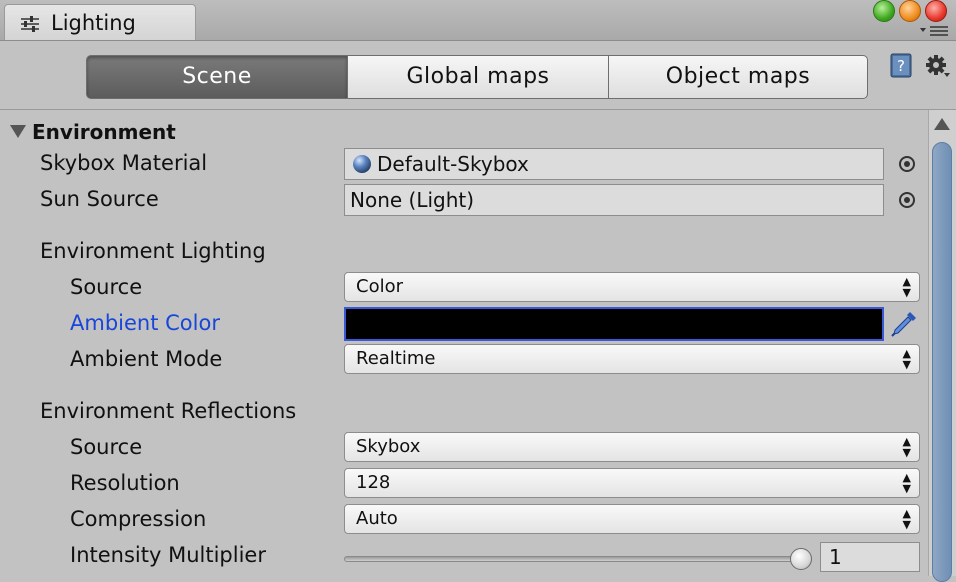 The height and width of the screenshot is (582, 956). I want to click on environment-reflections-header: Environment Reflections, so click(168, 411).